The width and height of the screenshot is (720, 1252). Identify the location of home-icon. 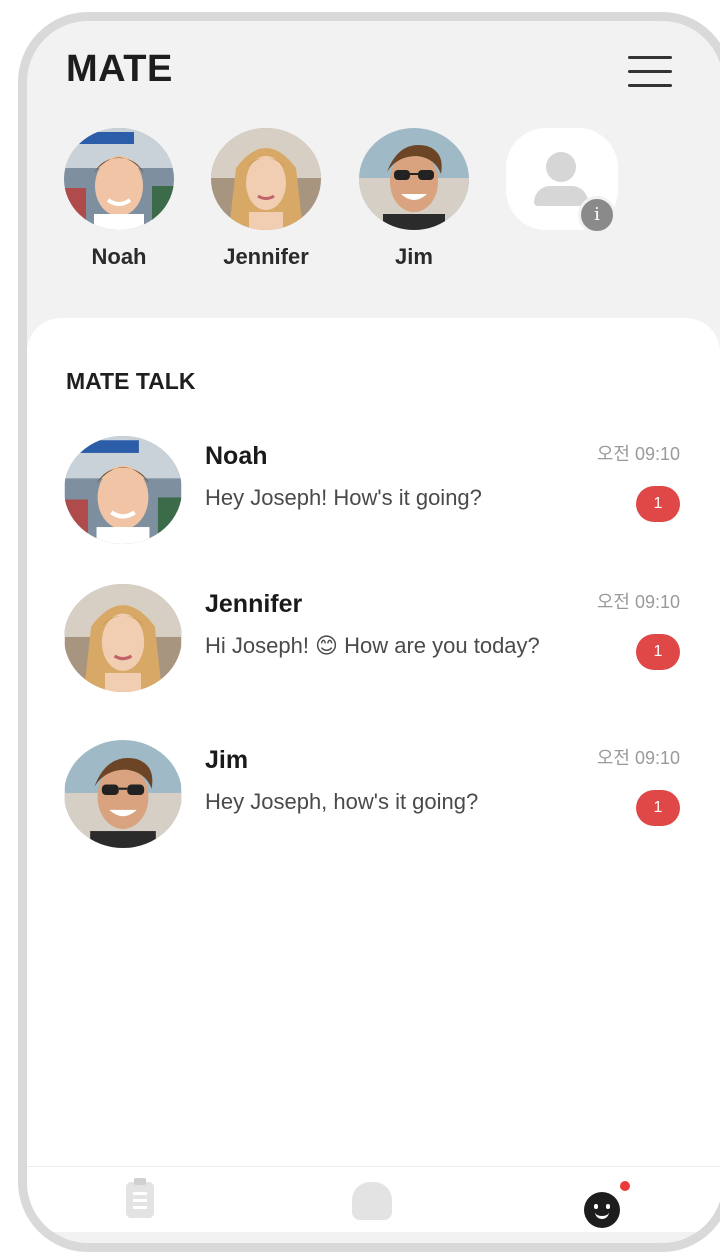
(372, 1201).